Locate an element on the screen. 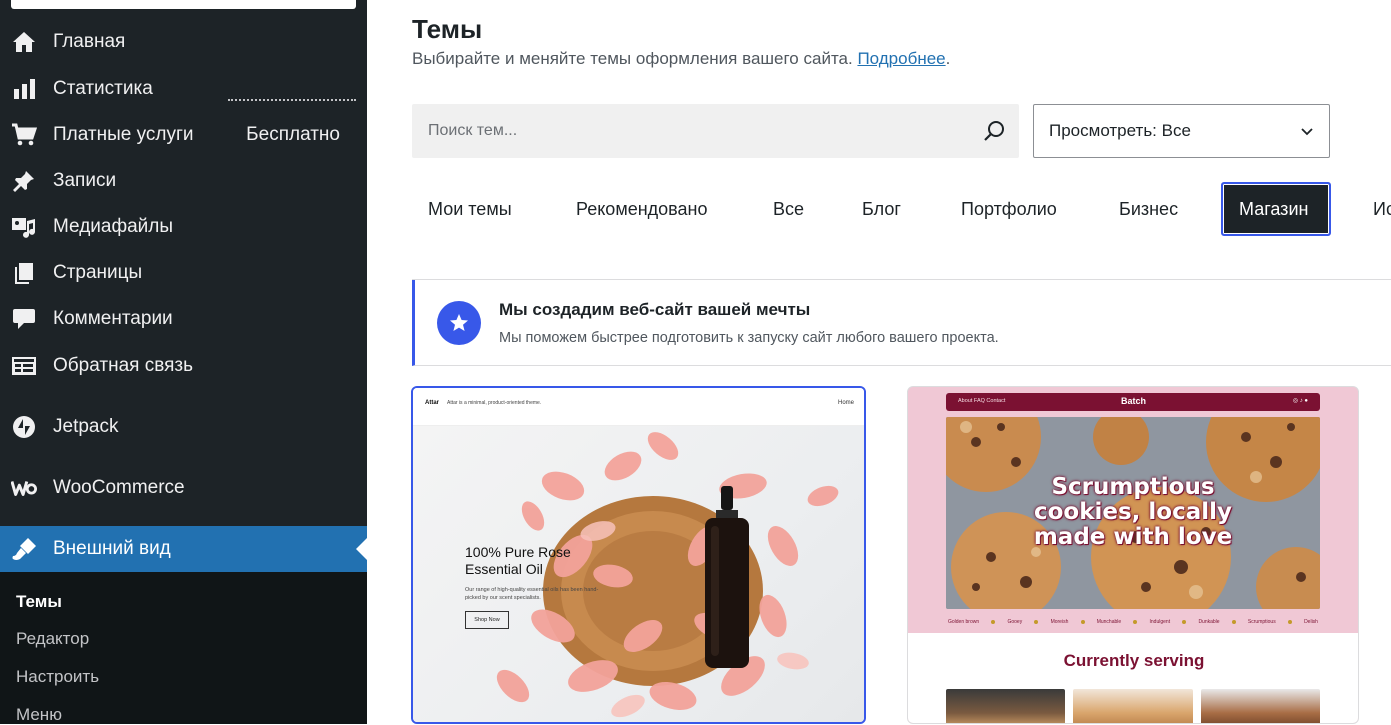 The width and height of the screenshot is (1391, 725). active-indicator is located at coordinates (361, 549).